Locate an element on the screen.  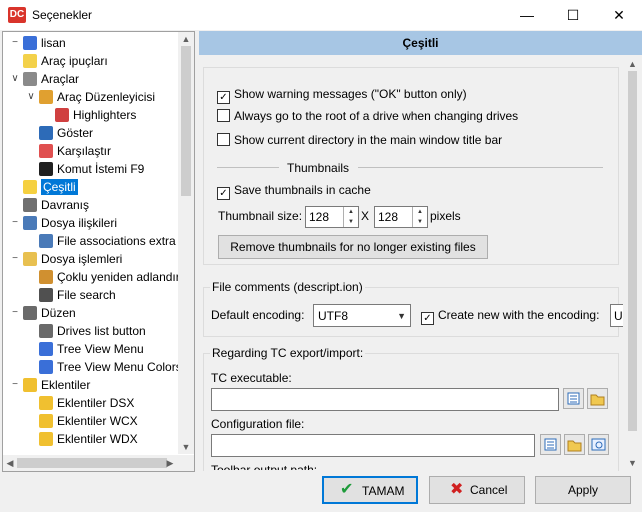
list-icon is located at coordinates (573, 398).